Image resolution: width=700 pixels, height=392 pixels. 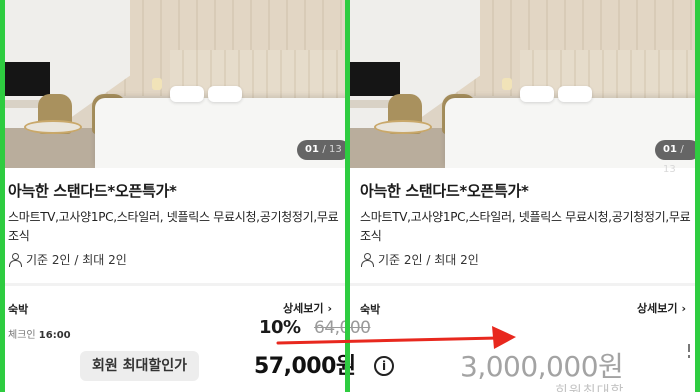 What do you see at coordinates (305, 366) in the screenshot?
I see `final-price: 57,000원` at bounding box center [305, 366].